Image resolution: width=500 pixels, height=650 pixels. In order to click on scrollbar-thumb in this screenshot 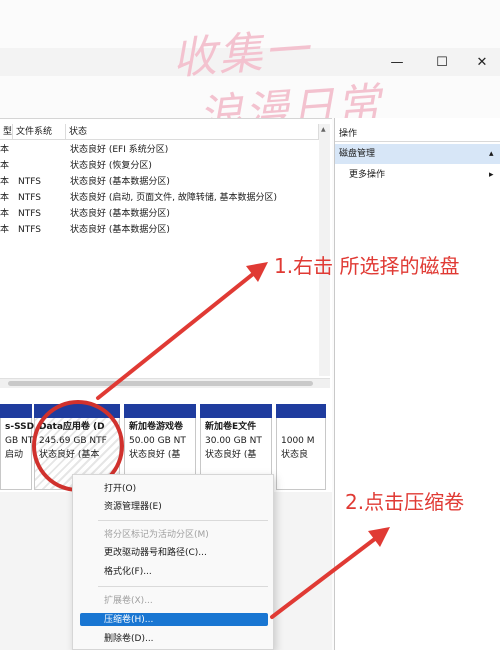, I will do `click(160, 383)`.